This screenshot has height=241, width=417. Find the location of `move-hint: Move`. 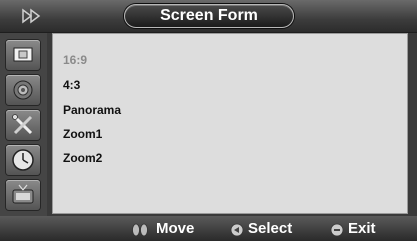

move-hint: Move is located at coordinates (167, 229).